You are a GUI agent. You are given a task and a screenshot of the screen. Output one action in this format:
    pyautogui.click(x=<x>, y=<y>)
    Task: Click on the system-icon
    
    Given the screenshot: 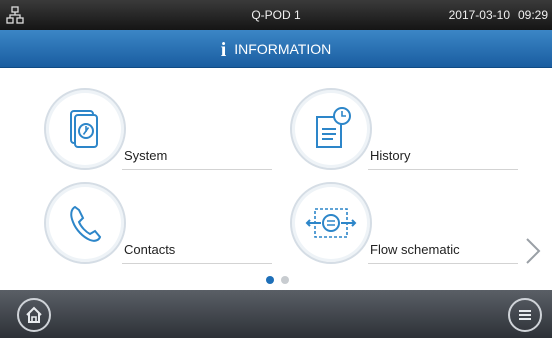 What is the action you would take?
    pyautogui.click(x=84, y=129)
    